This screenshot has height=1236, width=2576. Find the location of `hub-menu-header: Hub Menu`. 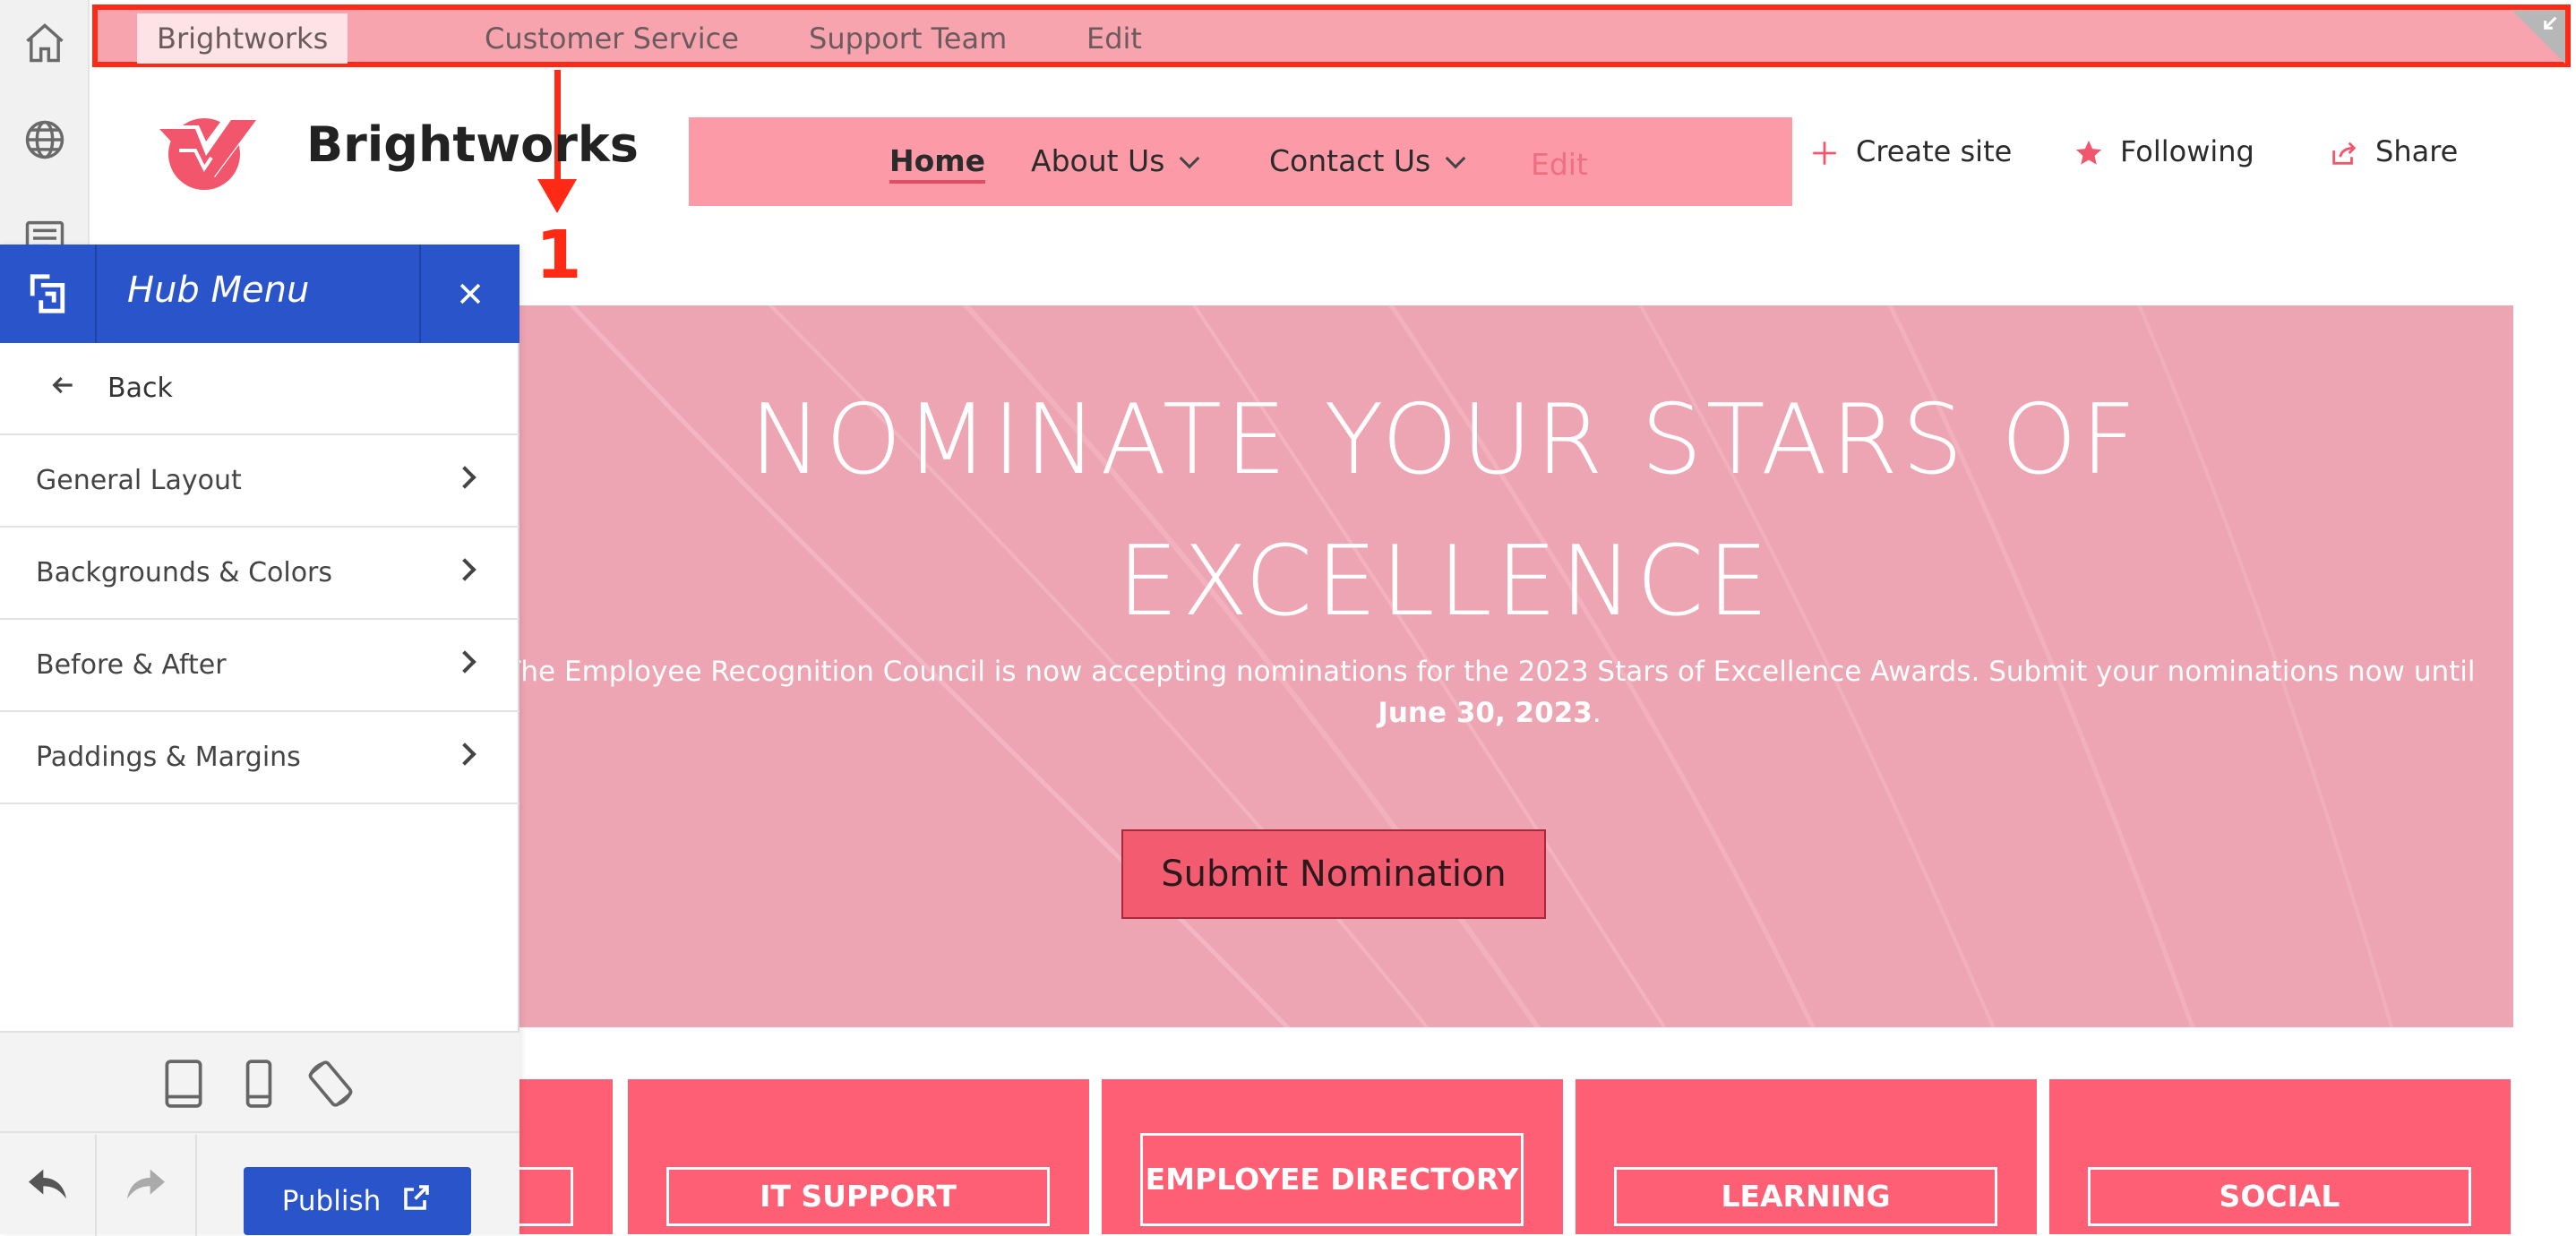

hub-menu-header: Hub Menu is located at coordinates (259, 294).